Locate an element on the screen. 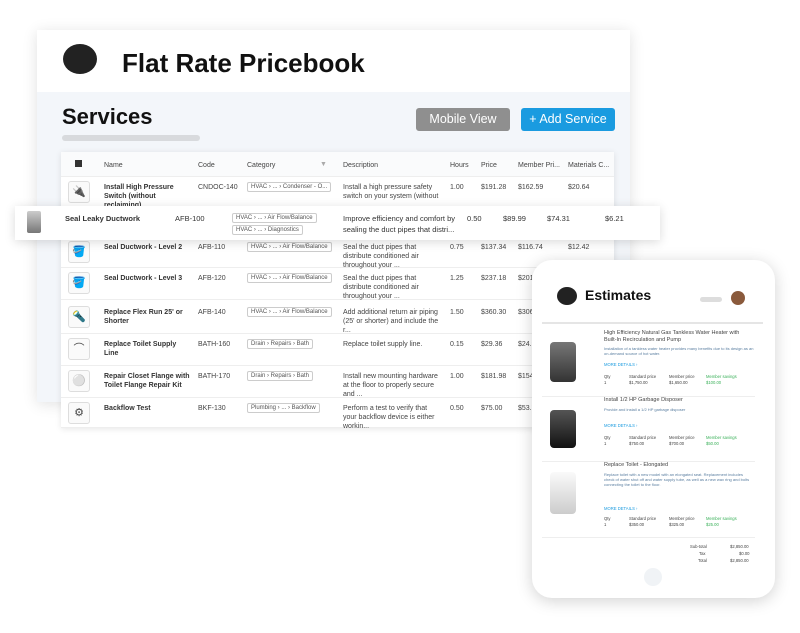 The height and width of the screenshot is (633, 800). row-price: $191.28 is located at coordinates (494, 187).